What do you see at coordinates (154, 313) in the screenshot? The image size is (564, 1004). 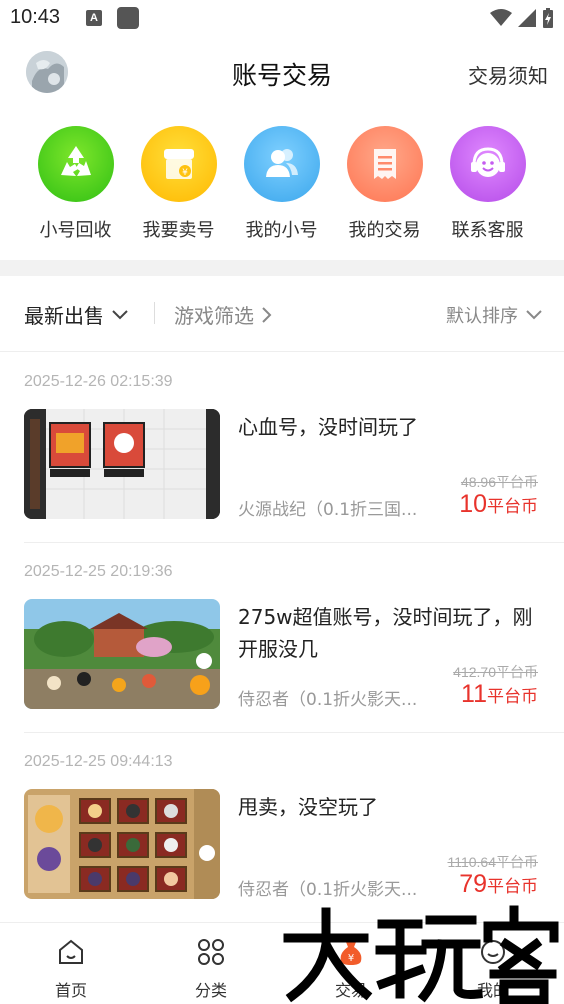 I see `filter-divider` at bounding box center [154, 313].